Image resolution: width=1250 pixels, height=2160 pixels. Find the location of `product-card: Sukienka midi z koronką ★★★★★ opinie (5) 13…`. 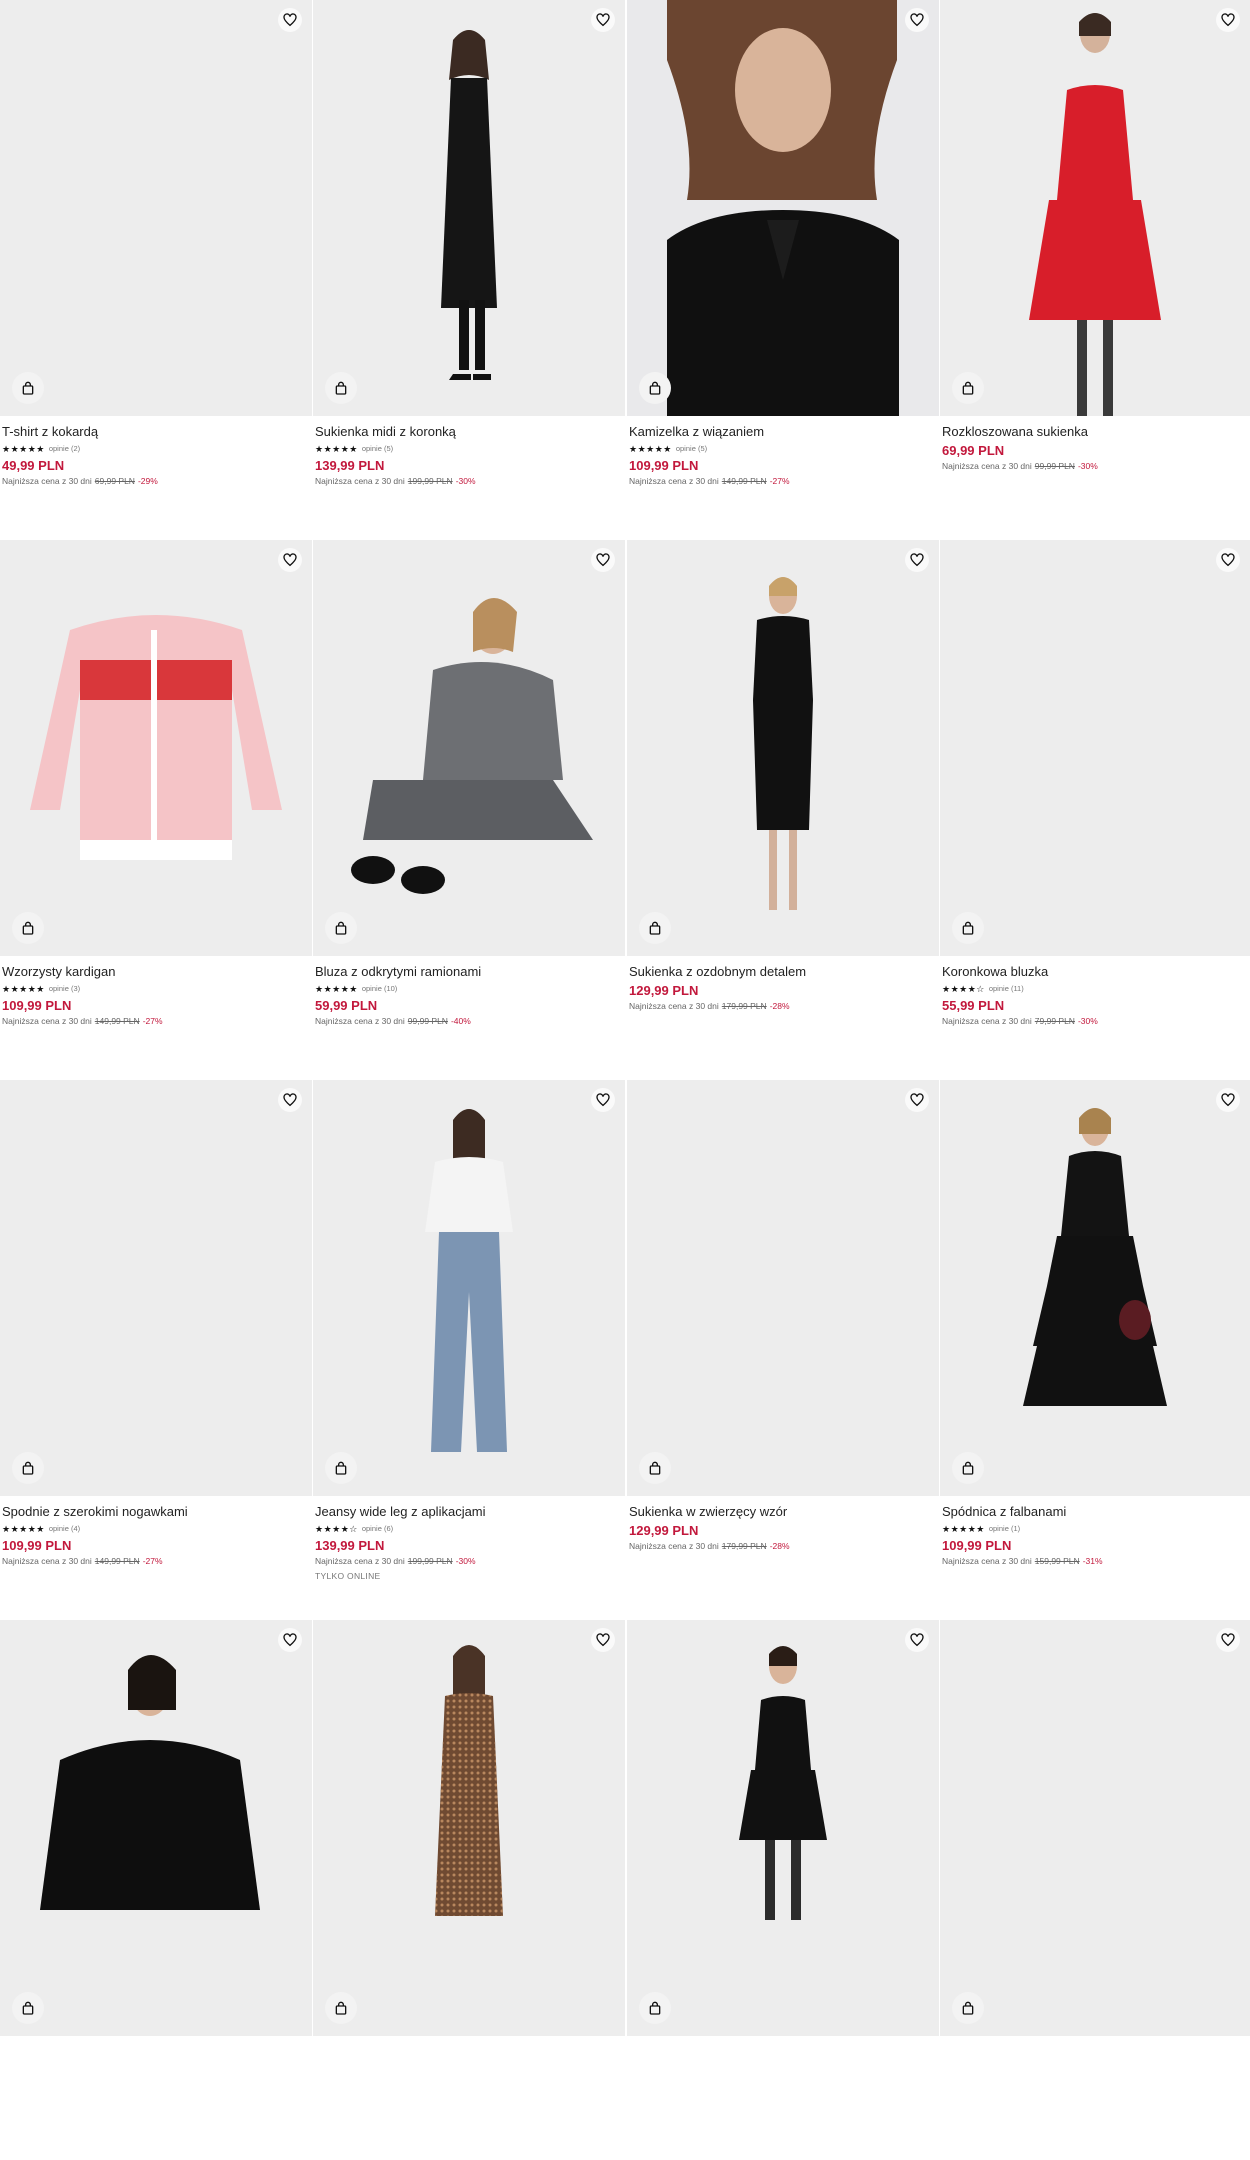

product-card: Sukienka midi z koronką ★★★★★ opinie (5) 13… is located at coordinates (470, 270).